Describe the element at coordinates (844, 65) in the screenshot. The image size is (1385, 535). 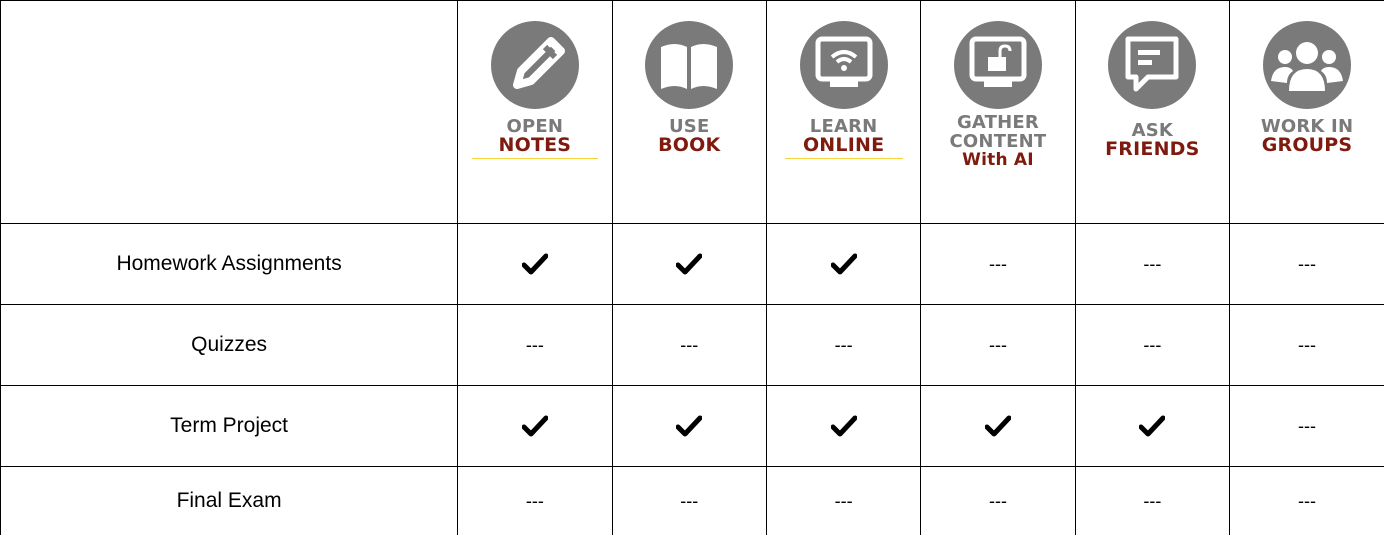
I see `wifi-monitor-icon` at that location.